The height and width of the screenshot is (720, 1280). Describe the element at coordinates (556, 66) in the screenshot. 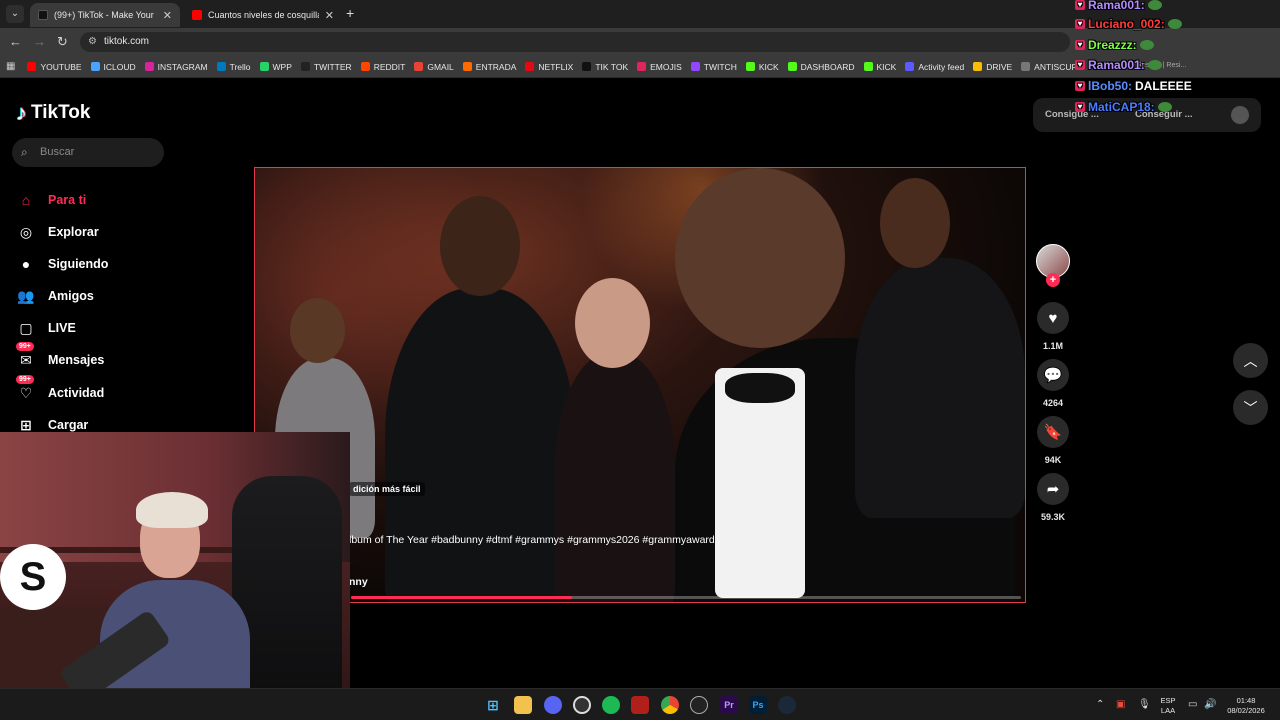

I see `bookmark-label: NETFLIX` at that location.